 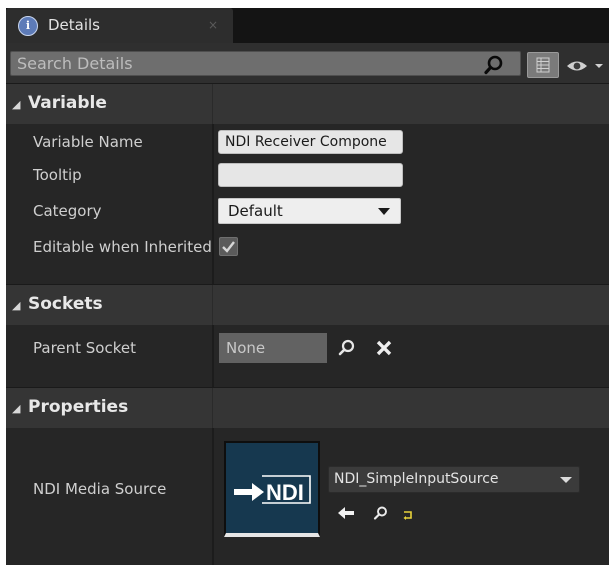 I want to click on ndi-logo-text: NDI, so click(x=285, y=492).